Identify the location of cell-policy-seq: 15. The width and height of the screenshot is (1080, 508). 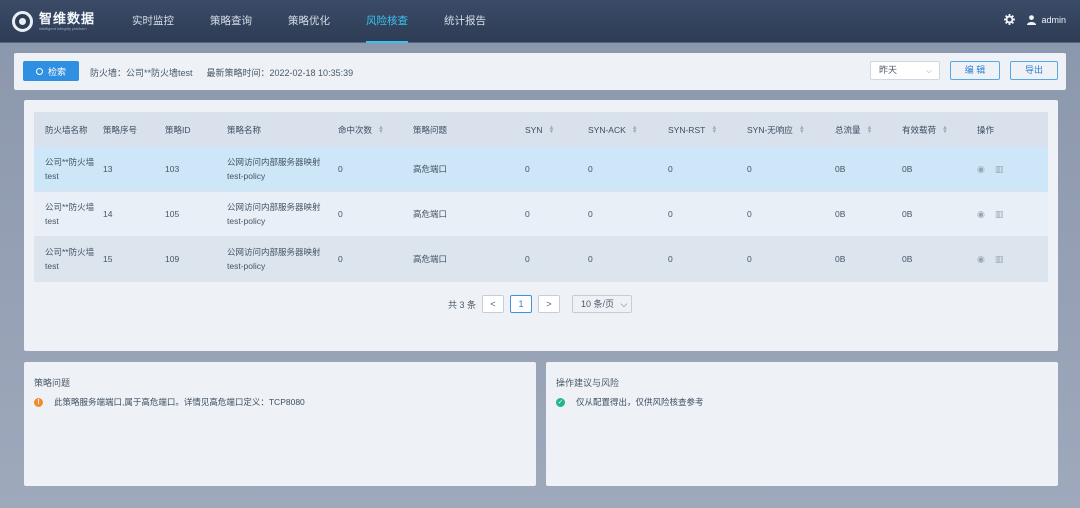
(108, 259).